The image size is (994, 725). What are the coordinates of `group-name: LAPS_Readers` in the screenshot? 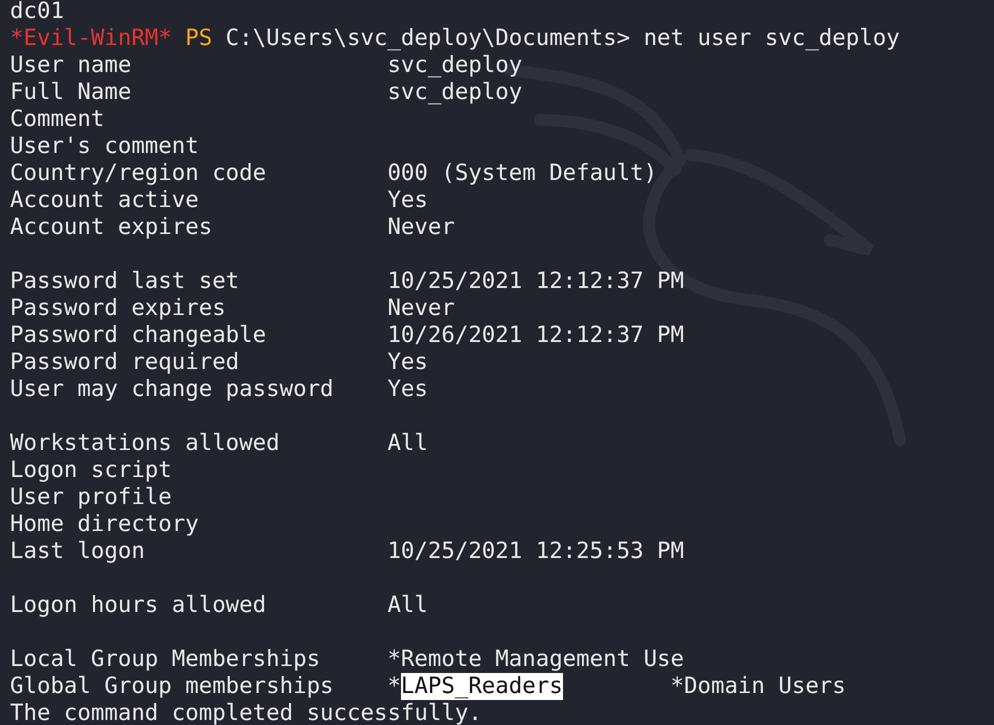 It's located at (481, 686).